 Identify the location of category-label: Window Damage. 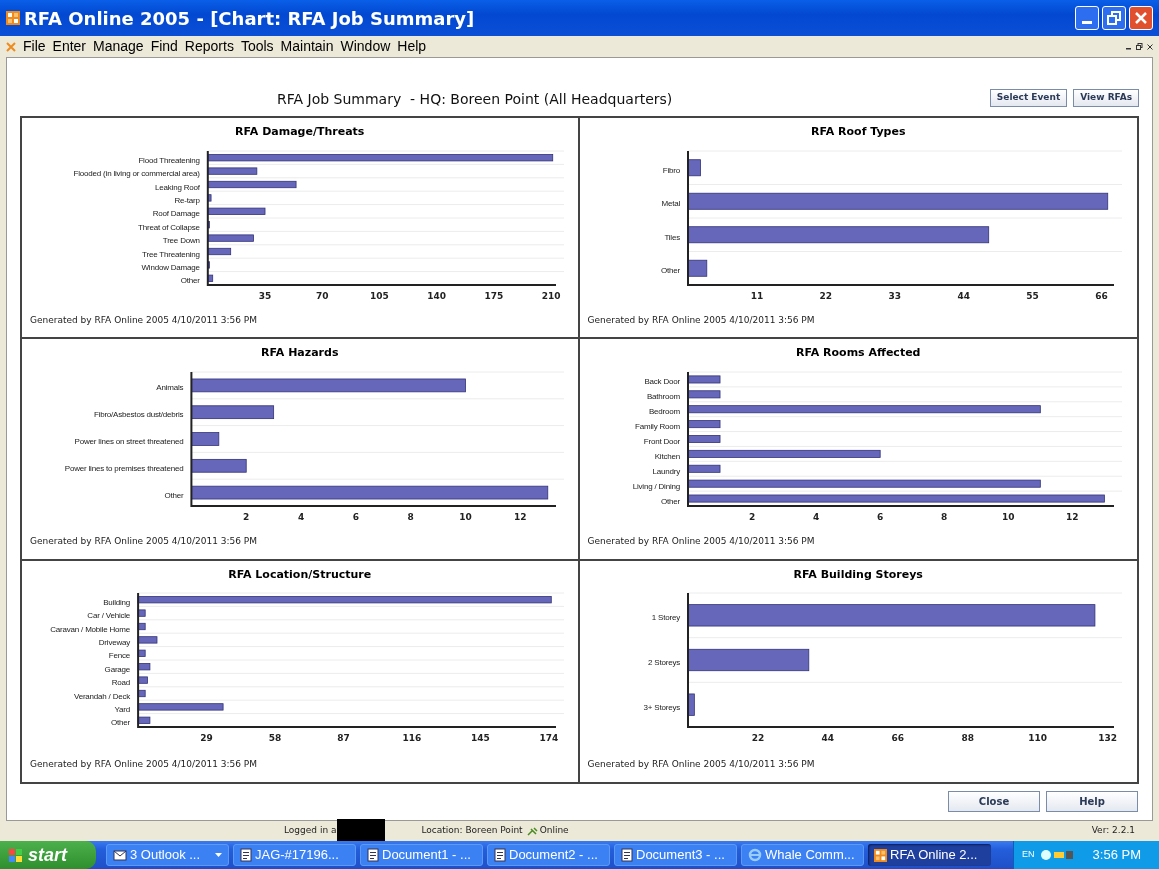
(170, 267).